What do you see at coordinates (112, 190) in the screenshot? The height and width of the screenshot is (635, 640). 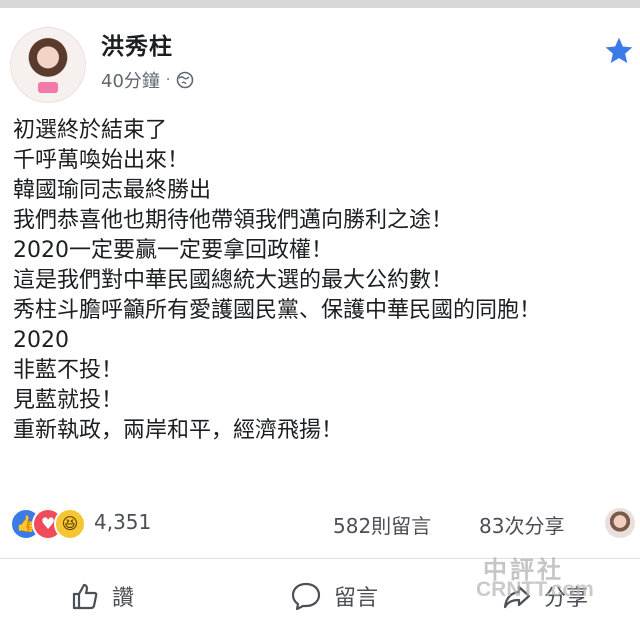 I see `post-line: 韓國瑜同志最終勝出` at bounding box center [112, 190].